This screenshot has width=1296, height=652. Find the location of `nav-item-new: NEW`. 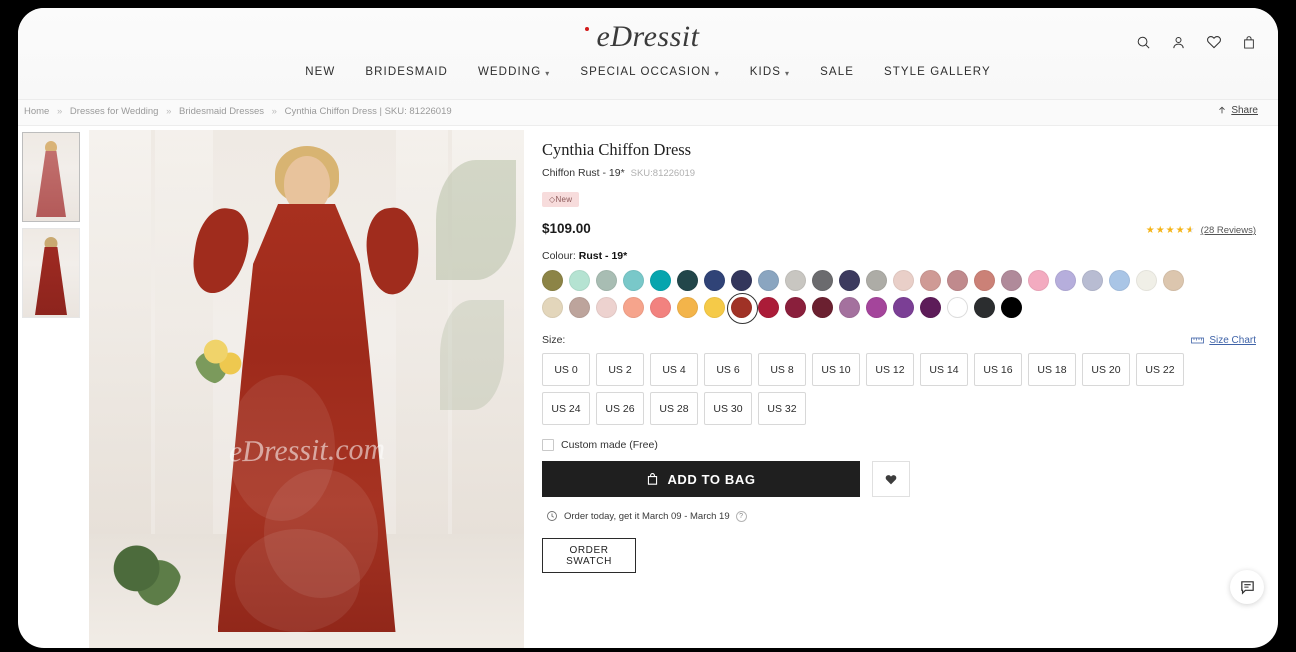

nav-item-new: NEW is located at coordinates (320, 72).